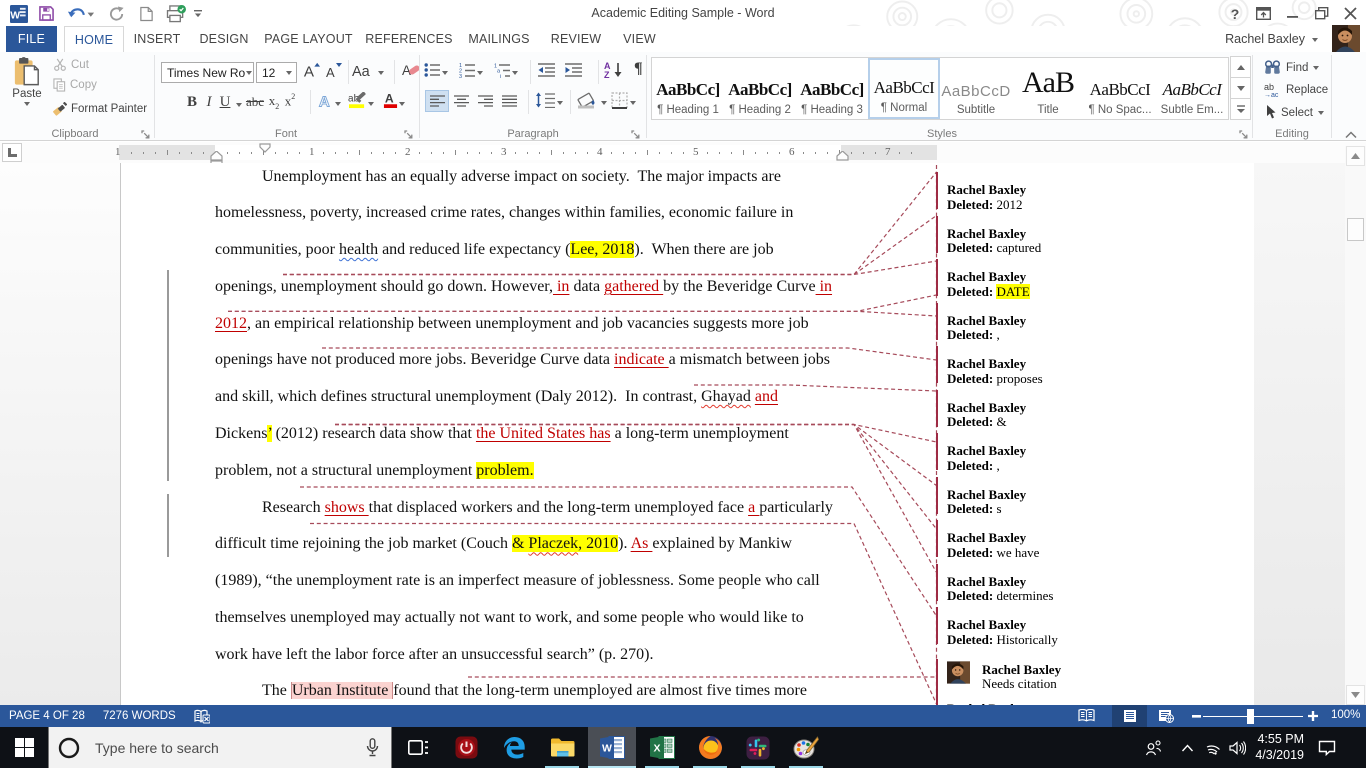 Image resolution: width=1366 pixels, height=768 pixels. What do you see at coordinates (842, 156) in the screenshot?
I see `right-indent-marker` at bounding box center [842, 156].